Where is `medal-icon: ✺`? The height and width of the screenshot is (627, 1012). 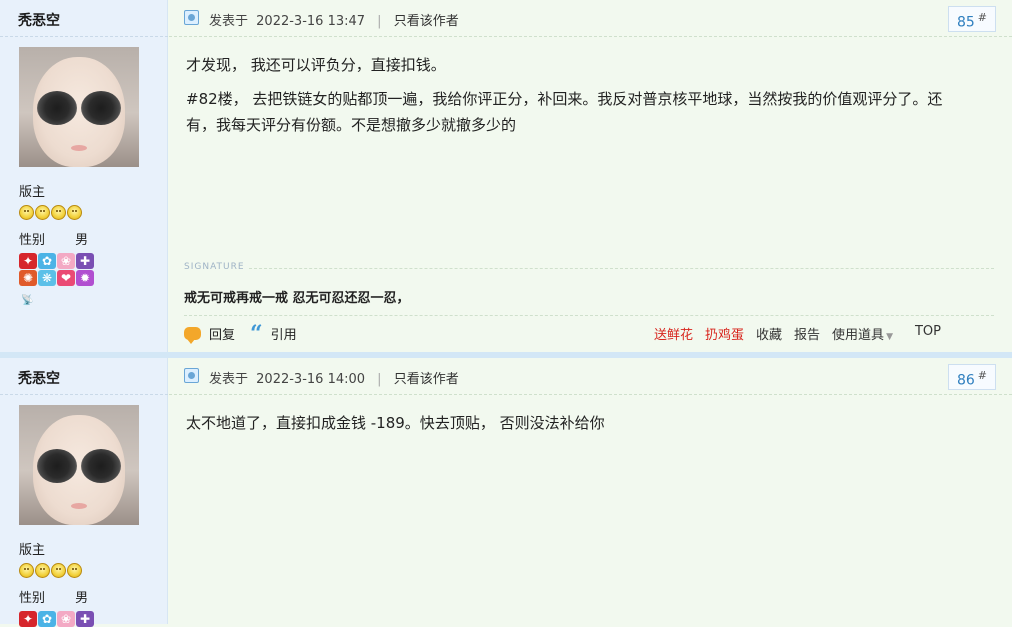
medal-icon: ✺ is located at coordinates (28, 278).